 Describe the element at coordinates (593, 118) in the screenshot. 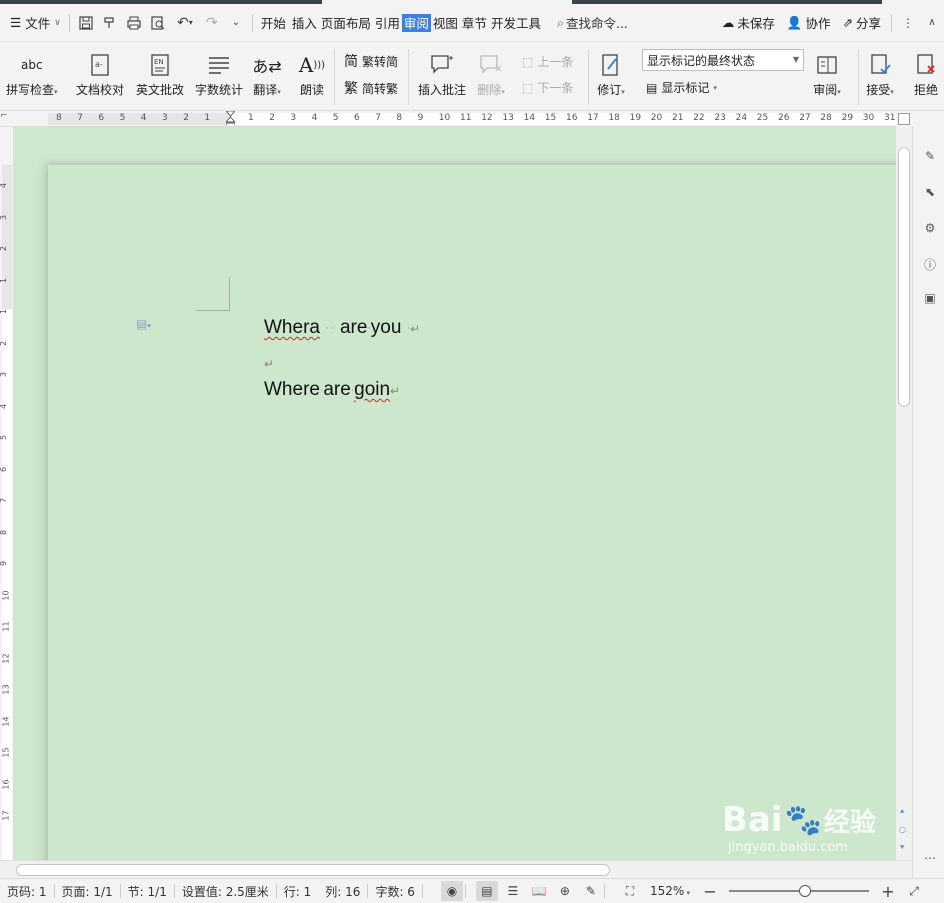

I see `ruler-tick-label: 17` at that location.